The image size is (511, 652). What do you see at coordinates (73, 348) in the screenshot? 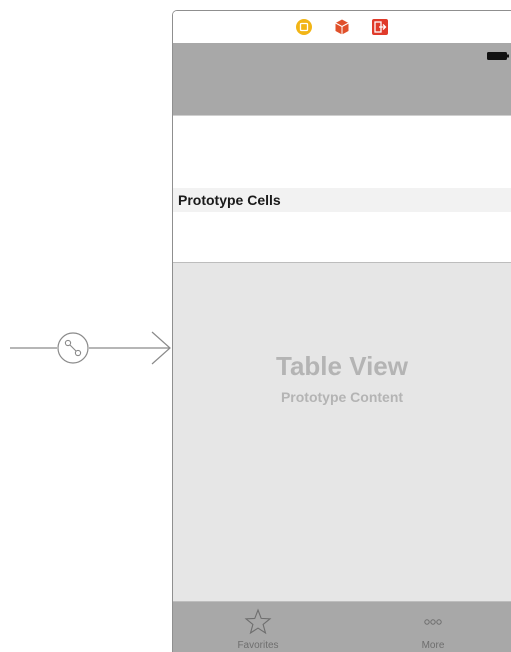
I see `segue-icon` at bounding box center [73, 348].